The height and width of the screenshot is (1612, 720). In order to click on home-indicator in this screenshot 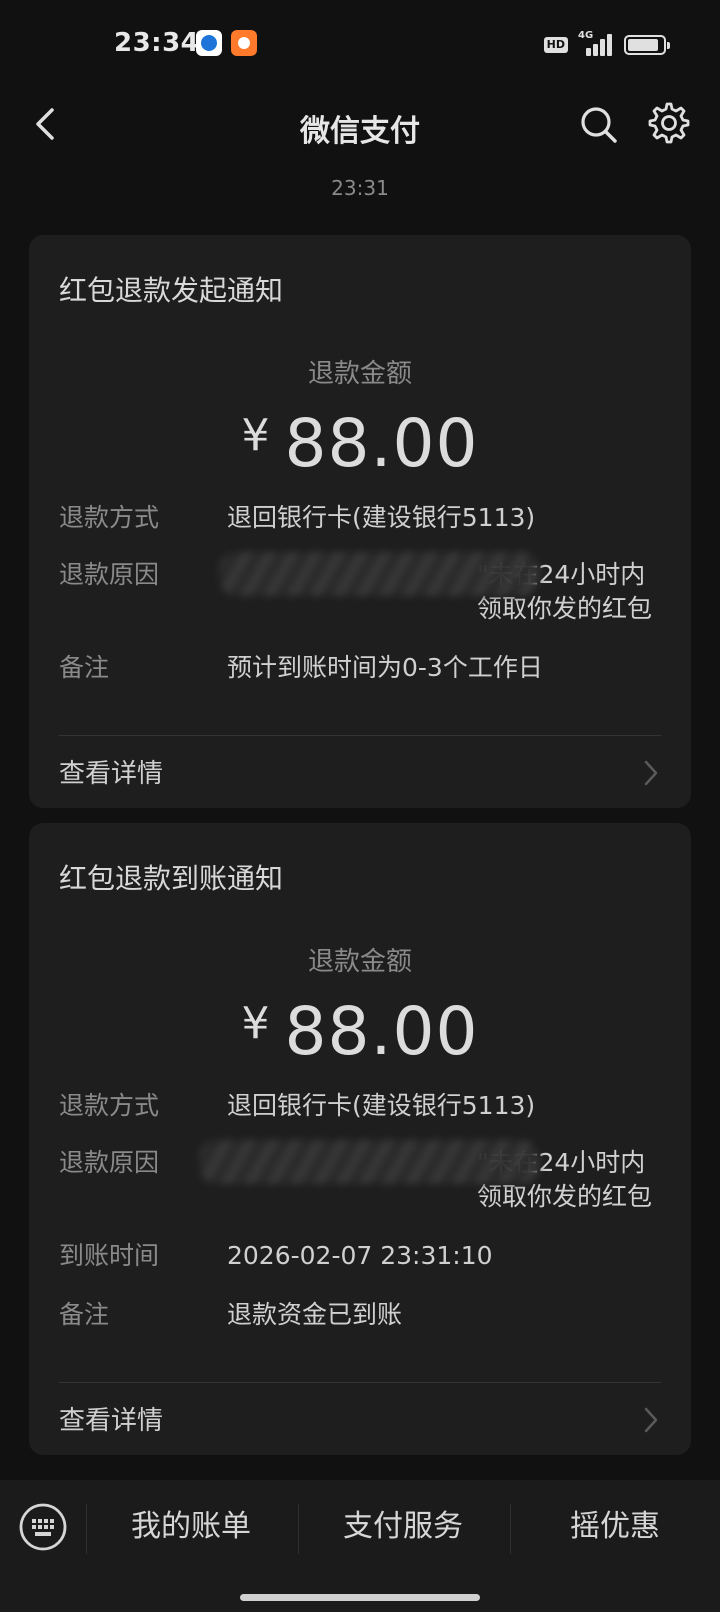, I will do `click(360, 1597)`.